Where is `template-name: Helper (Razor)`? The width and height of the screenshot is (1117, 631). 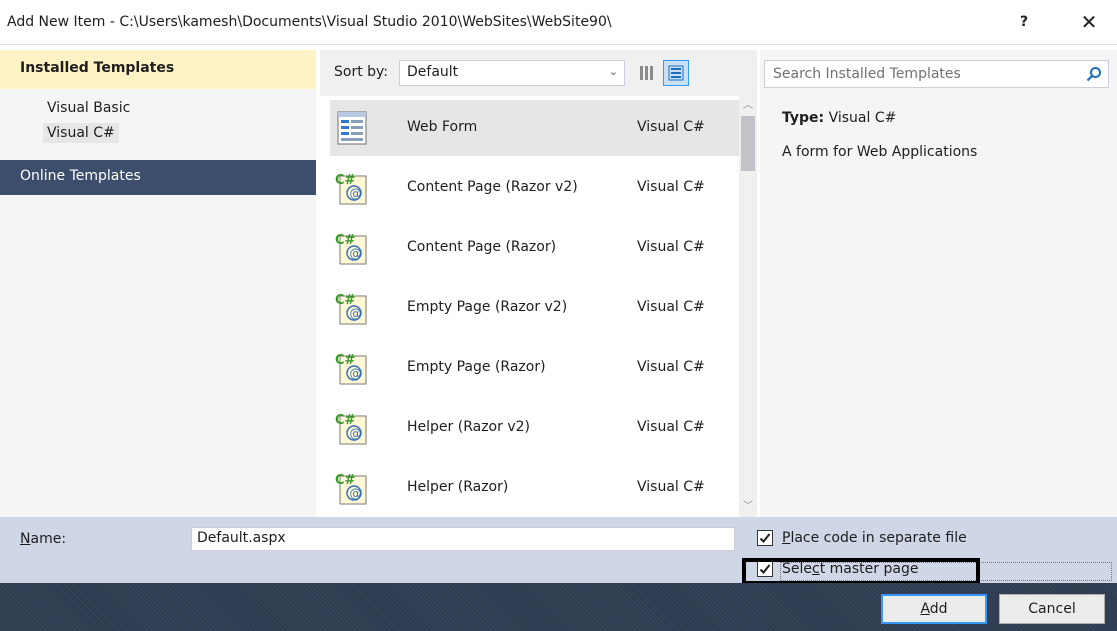
template-name: Helper (Razor) is located at coordinates (458, 487).